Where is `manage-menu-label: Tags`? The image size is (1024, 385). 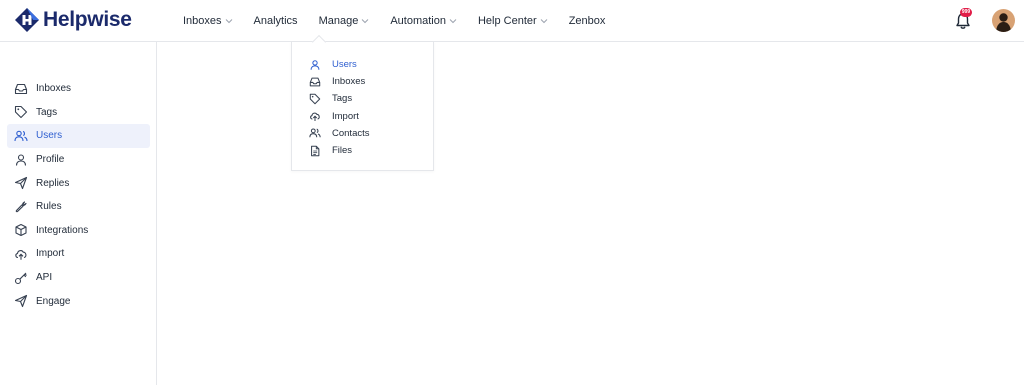 manage-menu-label: Tags is located at coordinates (342, 99).